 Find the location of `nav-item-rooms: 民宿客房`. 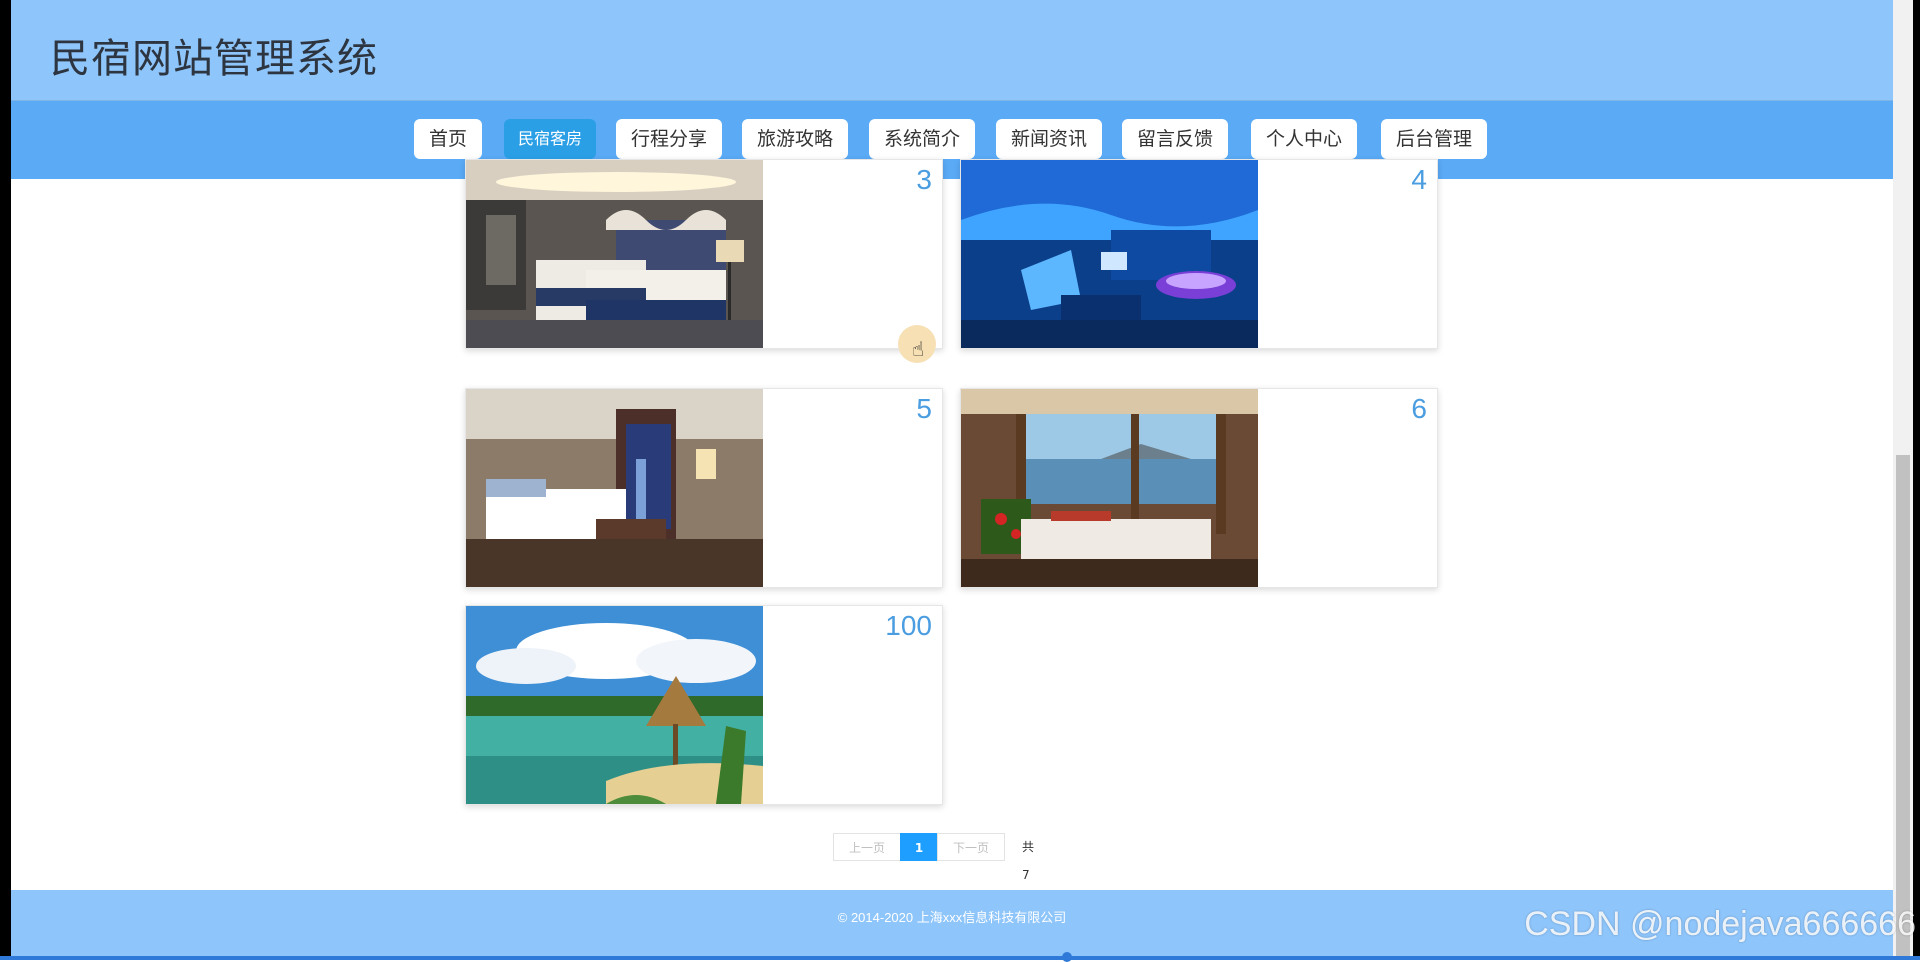

nav-item-rooms: 民宿客房 is located at coordinates (550, 139).